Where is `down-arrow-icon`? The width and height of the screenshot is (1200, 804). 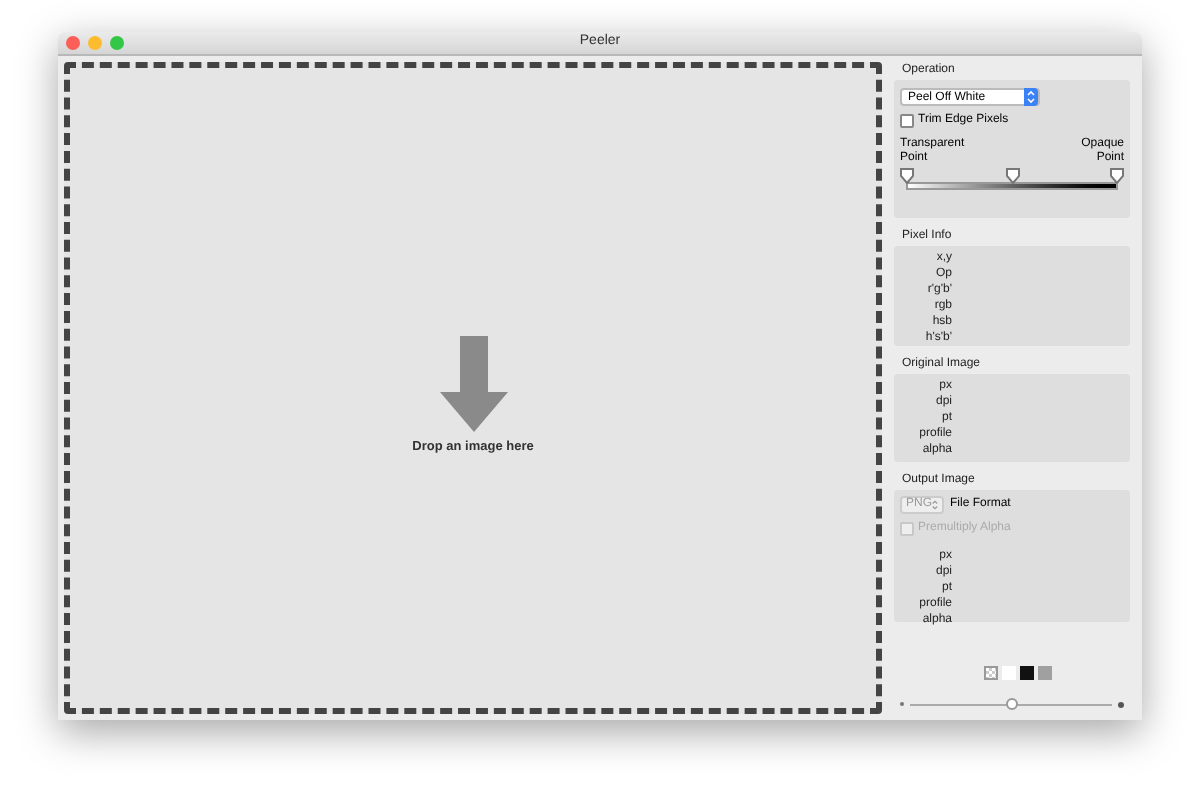
down-arrow-icon is located at coordinates (473, 383).